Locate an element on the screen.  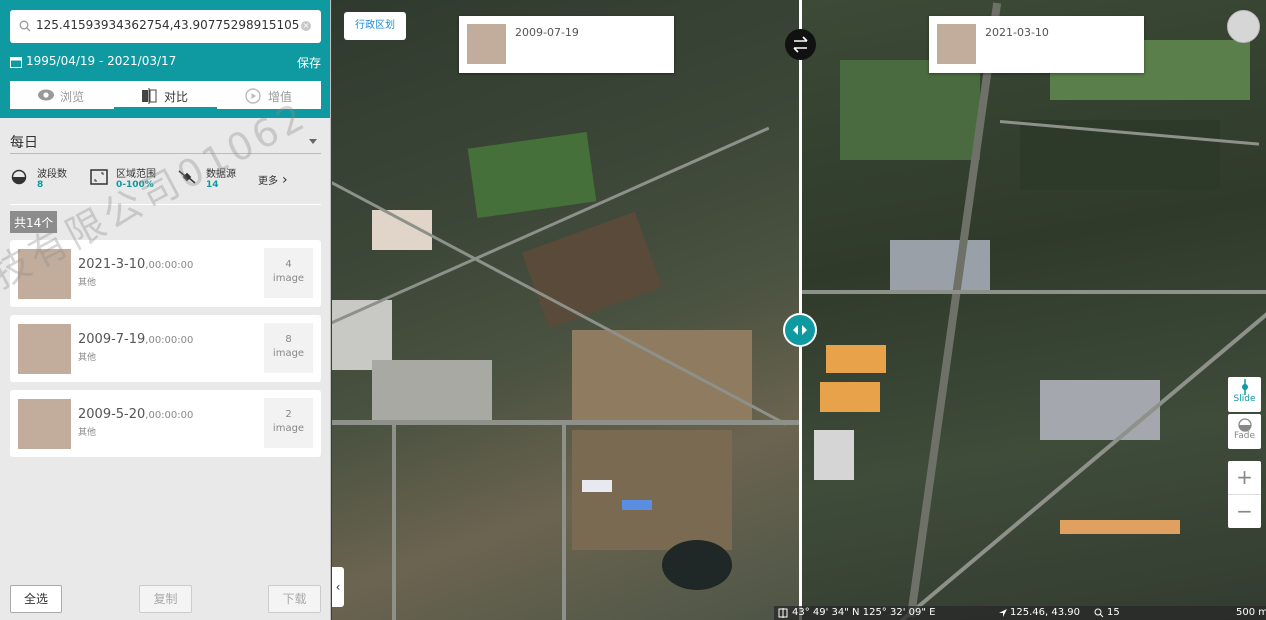
divider is located at coordinates (165, 204).